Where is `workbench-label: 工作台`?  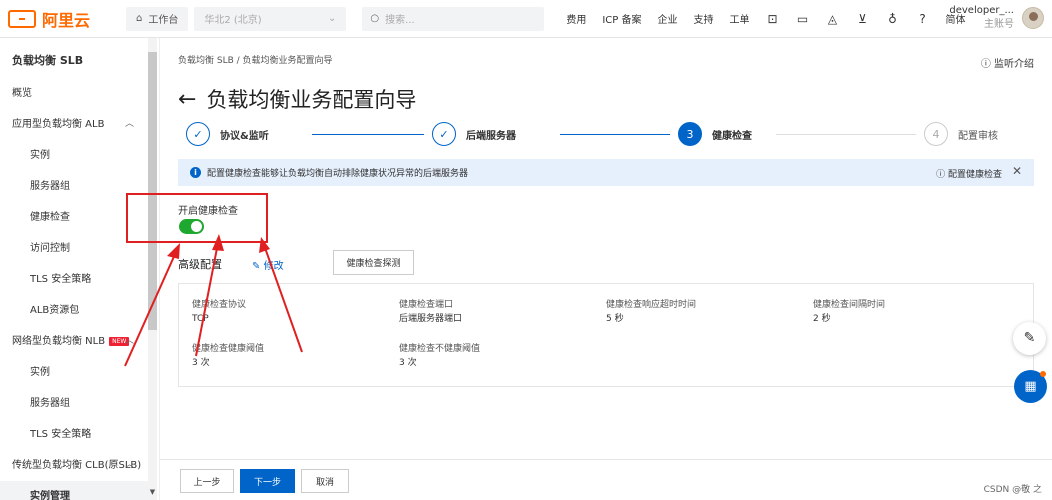
workbench-label: 工作台 is located at coordinates (163, 20).